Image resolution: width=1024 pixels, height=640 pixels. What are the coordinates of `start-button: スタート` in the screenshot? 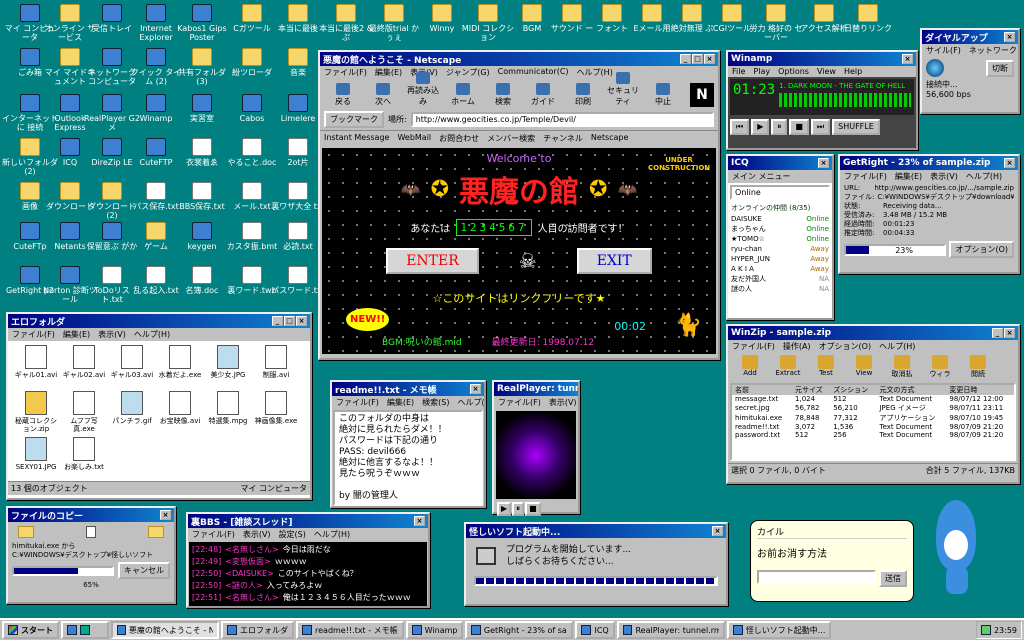 It's located at (30, 630).